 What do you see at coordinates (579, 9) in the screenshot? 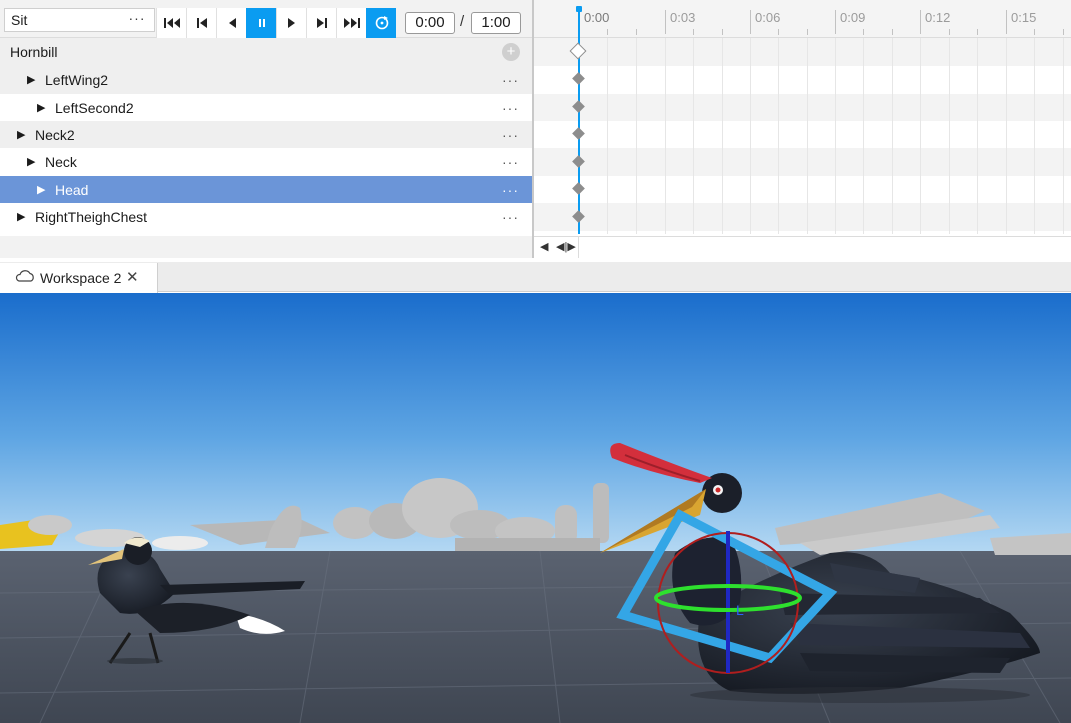
I see `playhead-handle` at bounding box center [579, 9].